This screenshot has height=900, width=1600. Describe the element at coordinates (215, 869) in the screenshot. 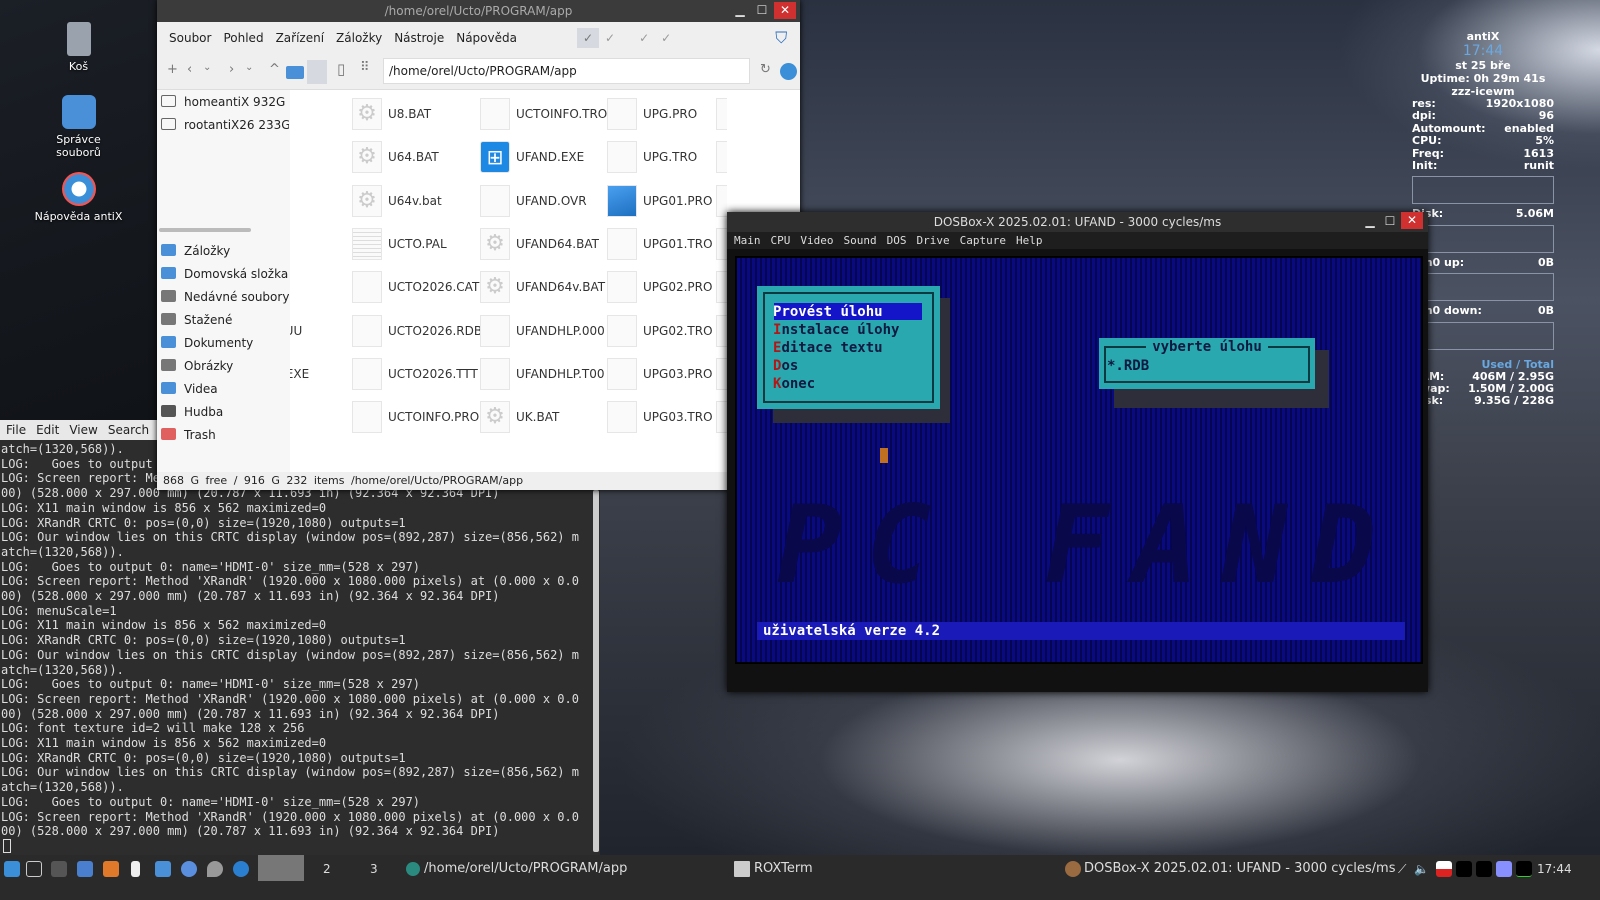

I see `drop-icon` at that location.